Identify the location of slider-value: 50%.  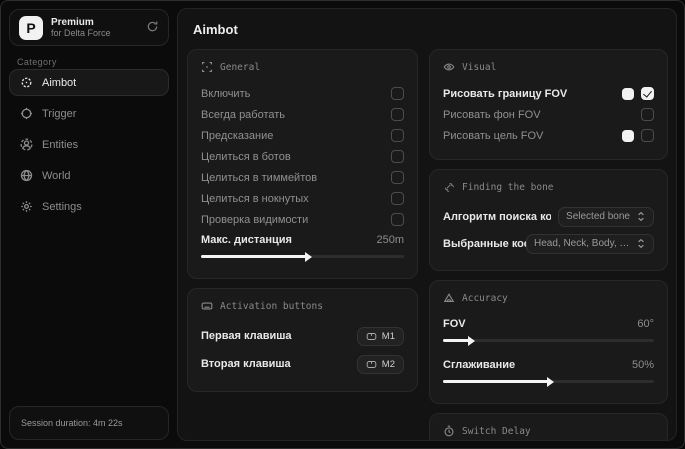
(642, 365).